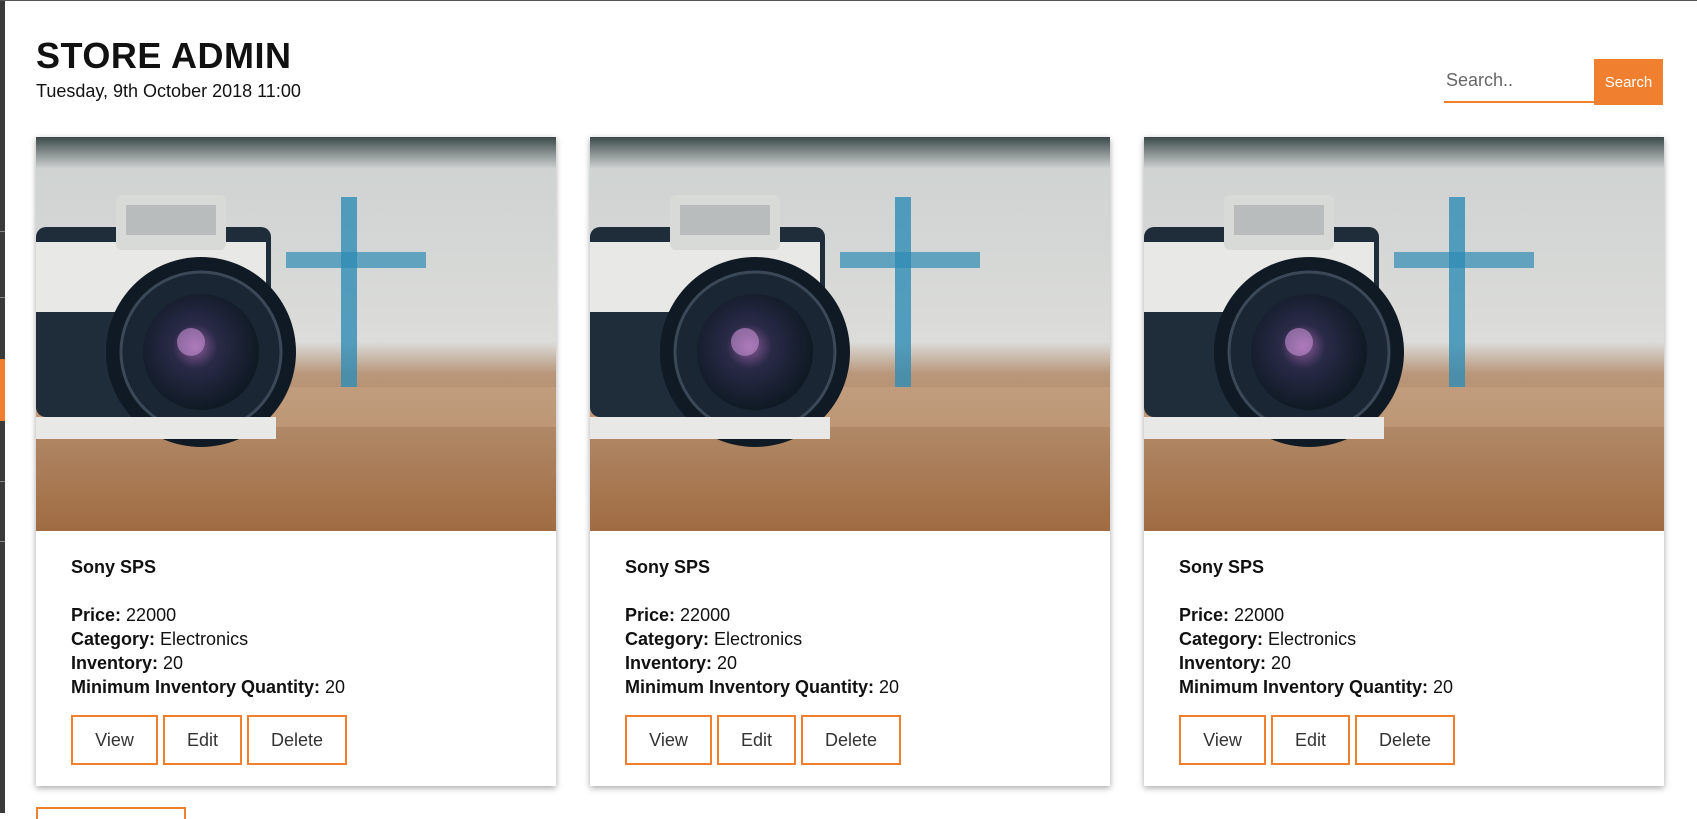 This screenshot has width=1697, height=819. I want to click on search-button: Search, so click(1628, 82).